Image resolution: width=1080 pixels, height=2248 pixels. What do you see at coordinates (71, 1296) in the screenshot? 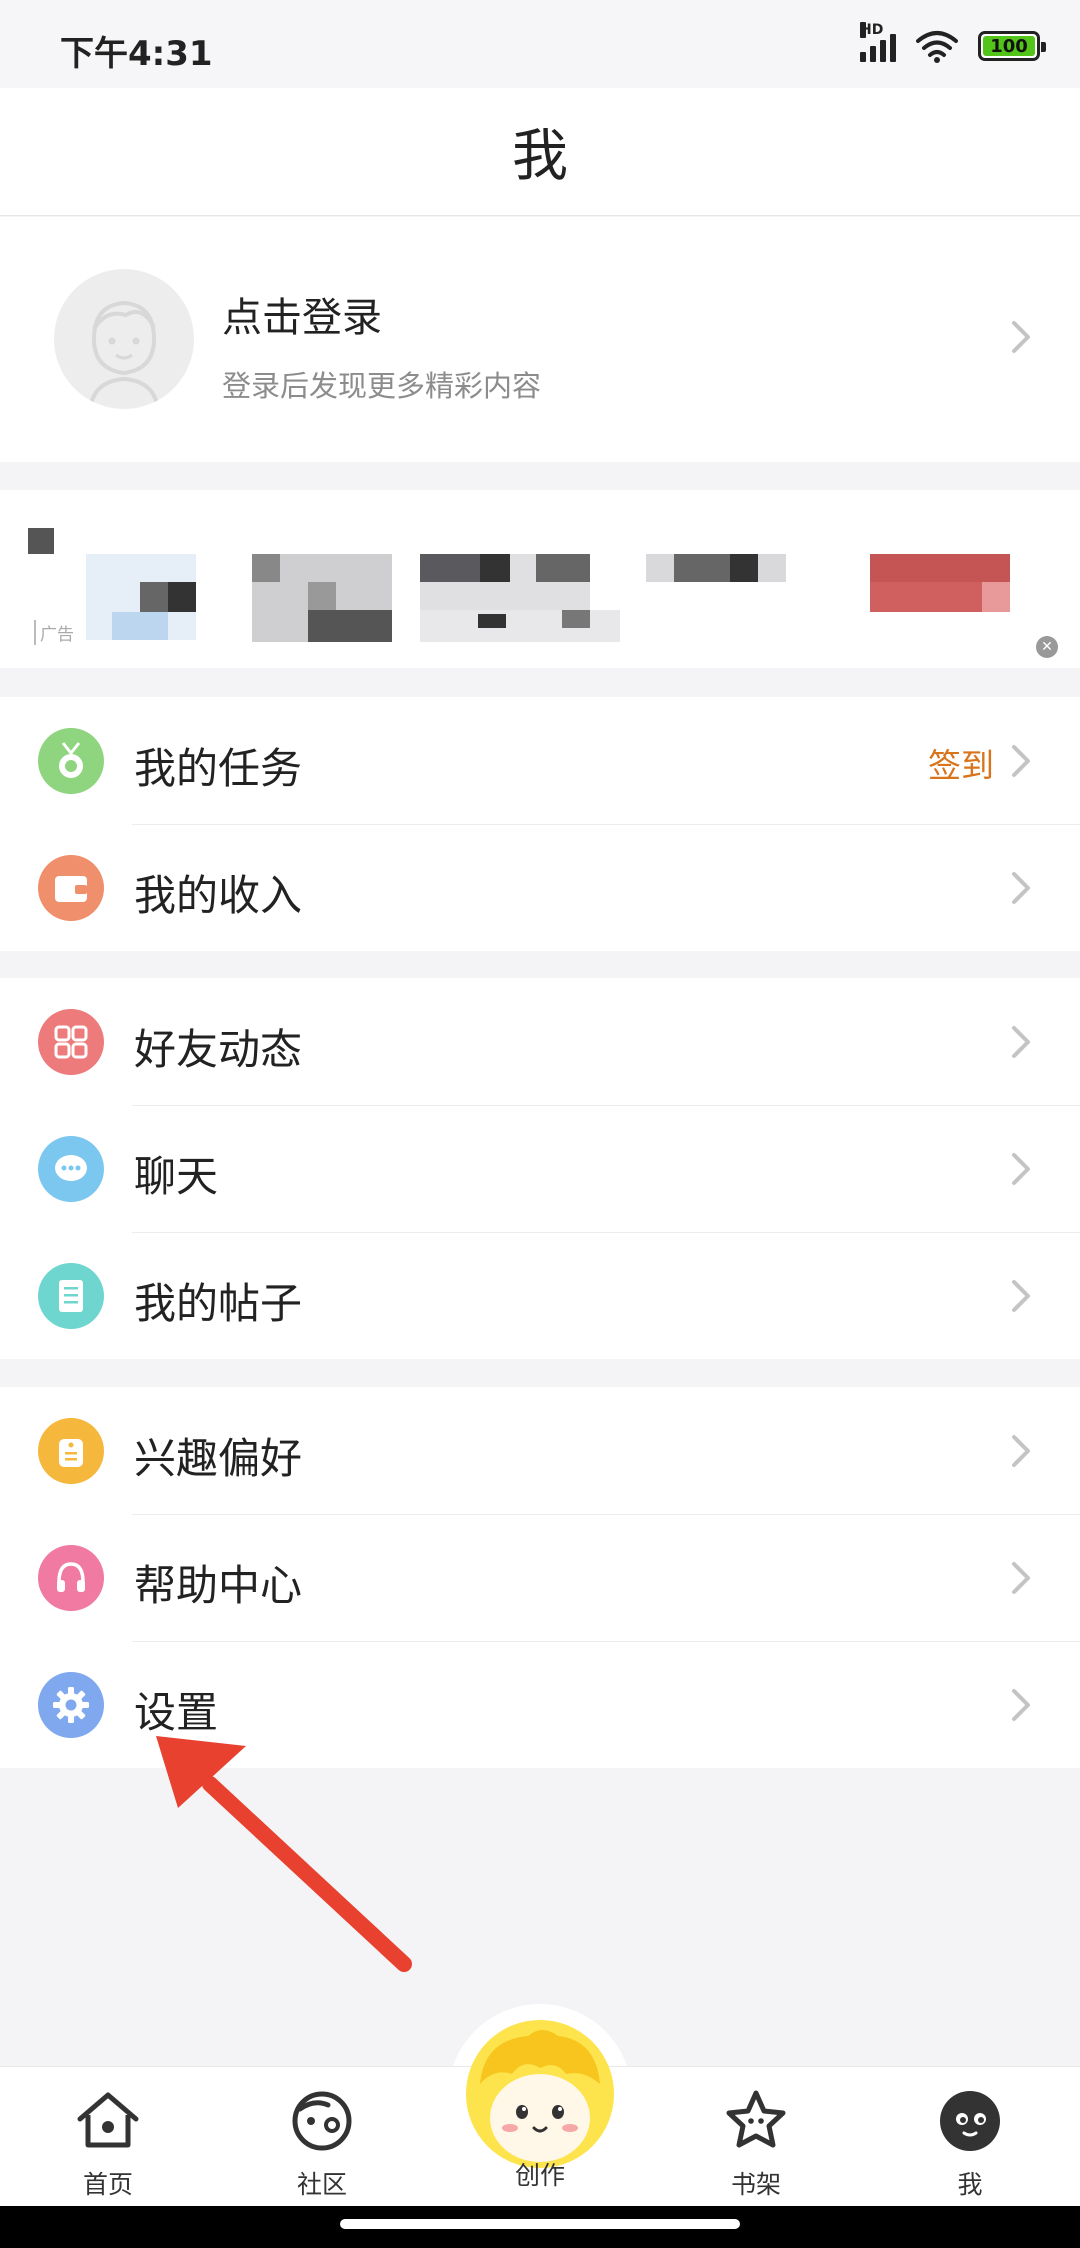
I see `document-icon` at bounding box center [71, 1296].